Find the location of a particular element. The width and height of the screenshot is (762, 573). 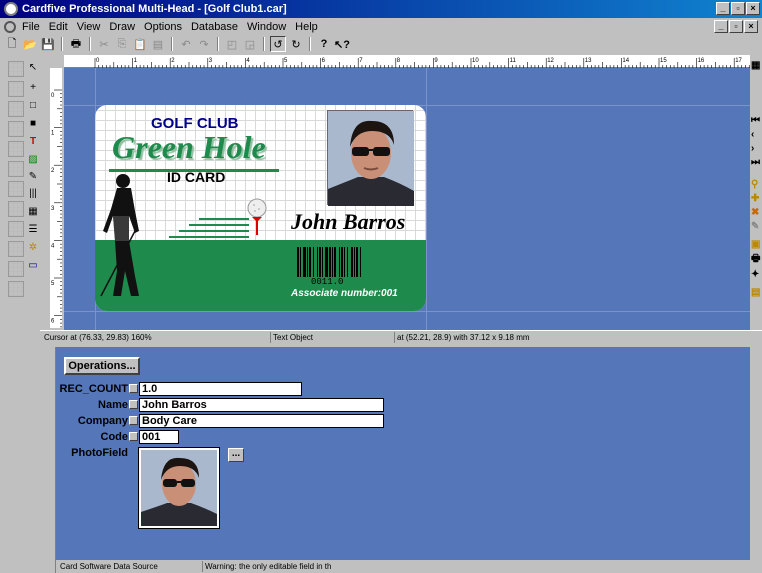

field-toggle-company is located at coordinates (133, 420).